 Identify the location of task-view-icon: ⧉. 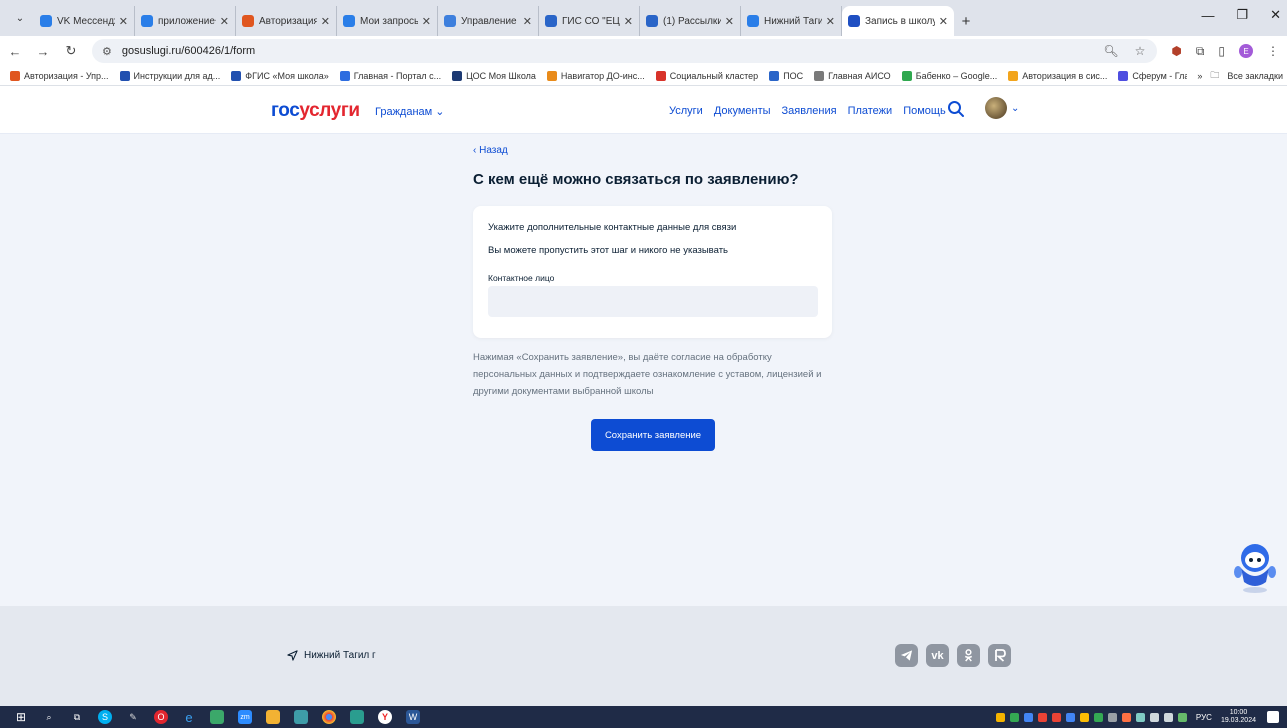
(77, 717).